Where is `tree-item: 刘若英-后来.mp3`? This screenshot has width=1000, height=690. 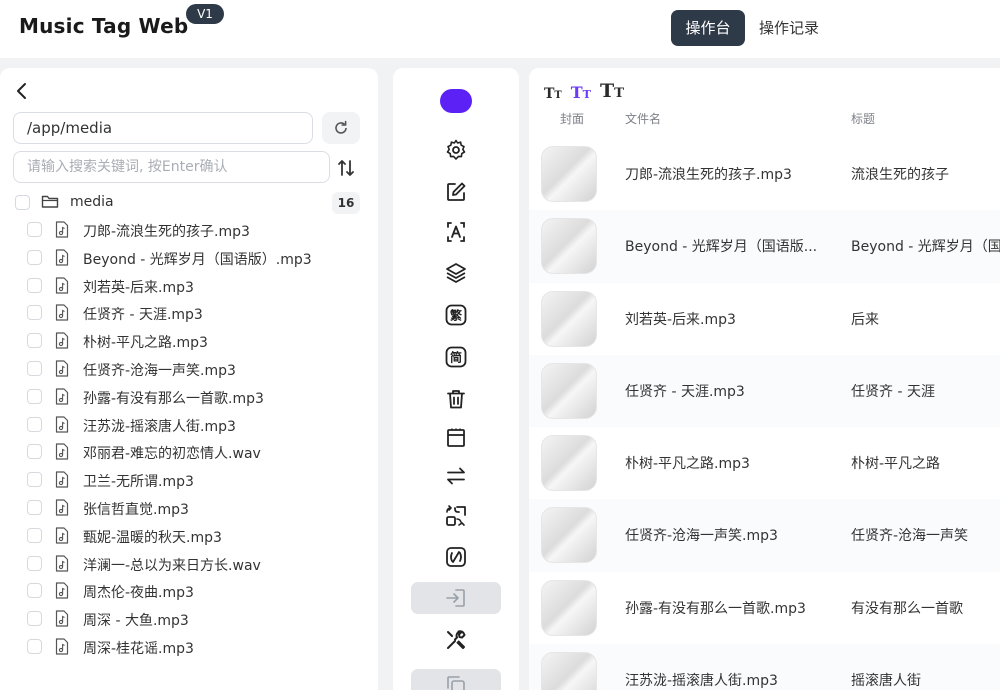
tree-item: 刘若英-后来.mp3 is located at coordinates (189, 286).